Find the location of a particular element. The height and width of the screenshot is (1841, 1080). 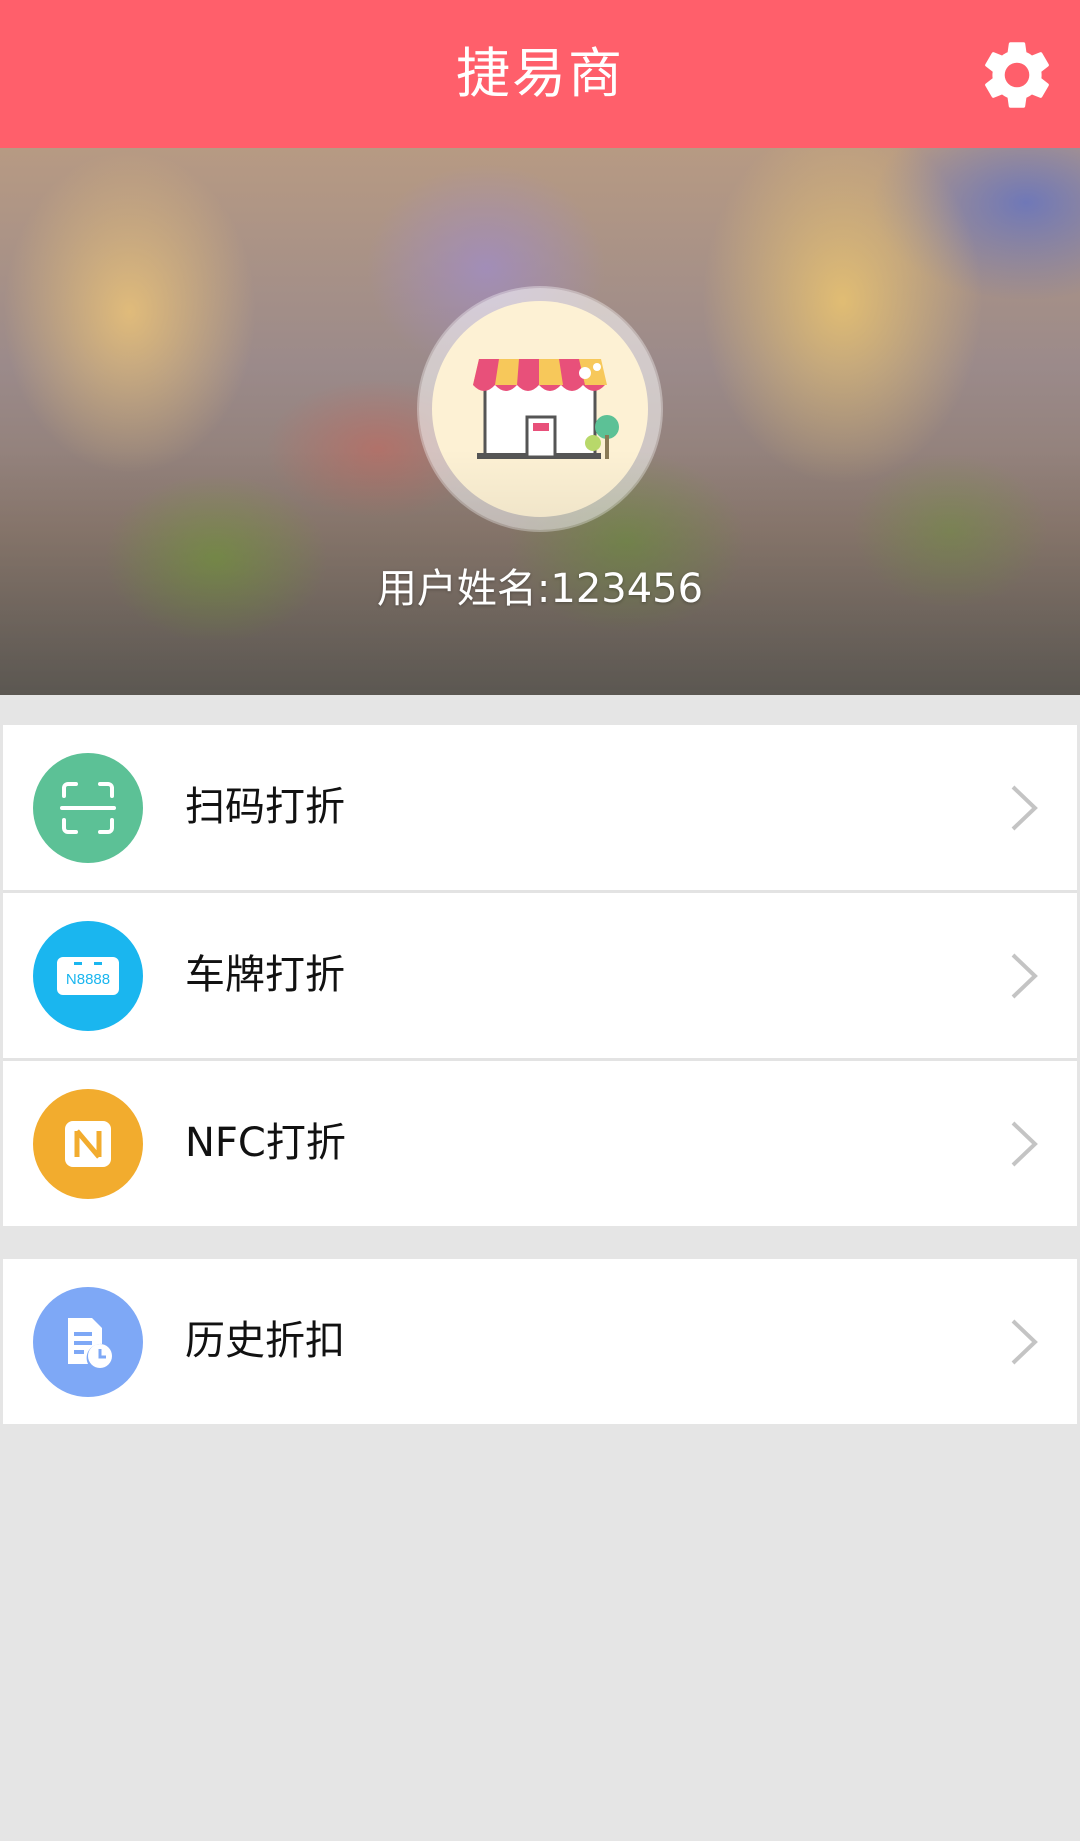

menu-item-nfc-discount: NFC打折 is located at coordinates (540, 1142).